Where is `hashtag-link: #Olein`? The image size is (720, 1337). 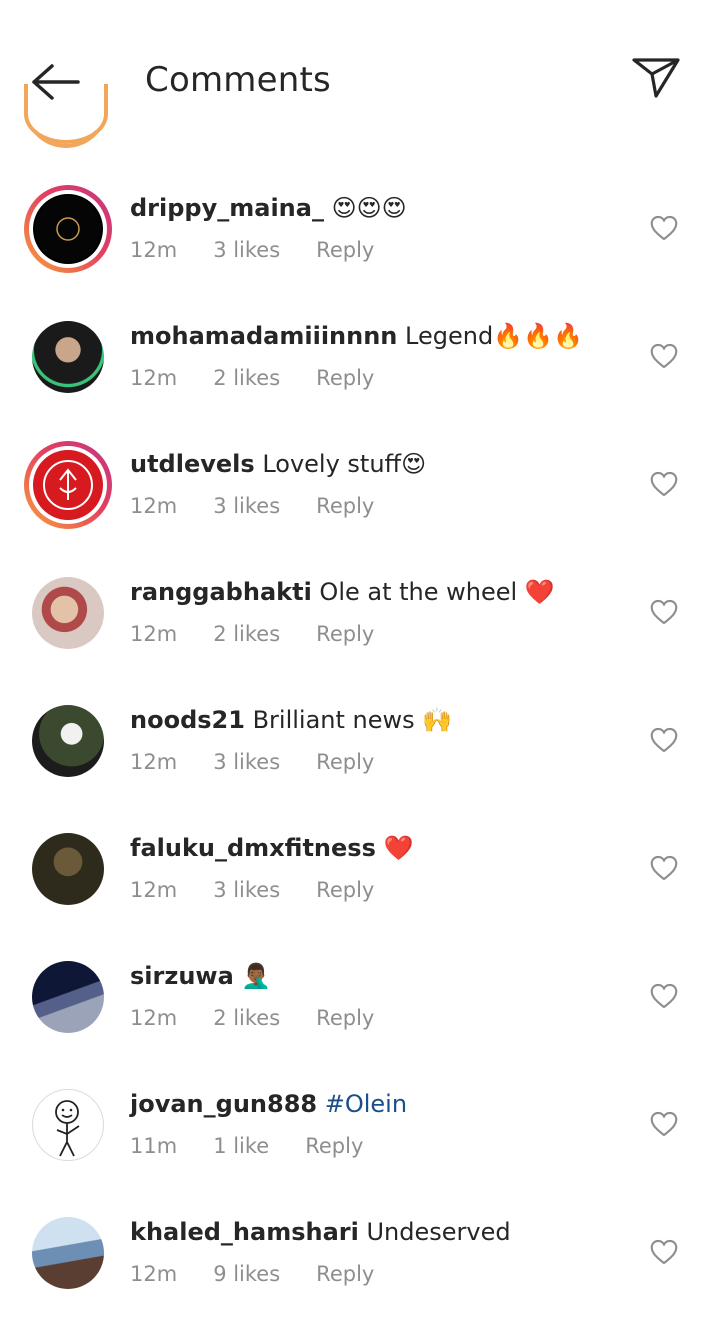
hashtag-link: #Olein is located at coordinates (366, 1104).